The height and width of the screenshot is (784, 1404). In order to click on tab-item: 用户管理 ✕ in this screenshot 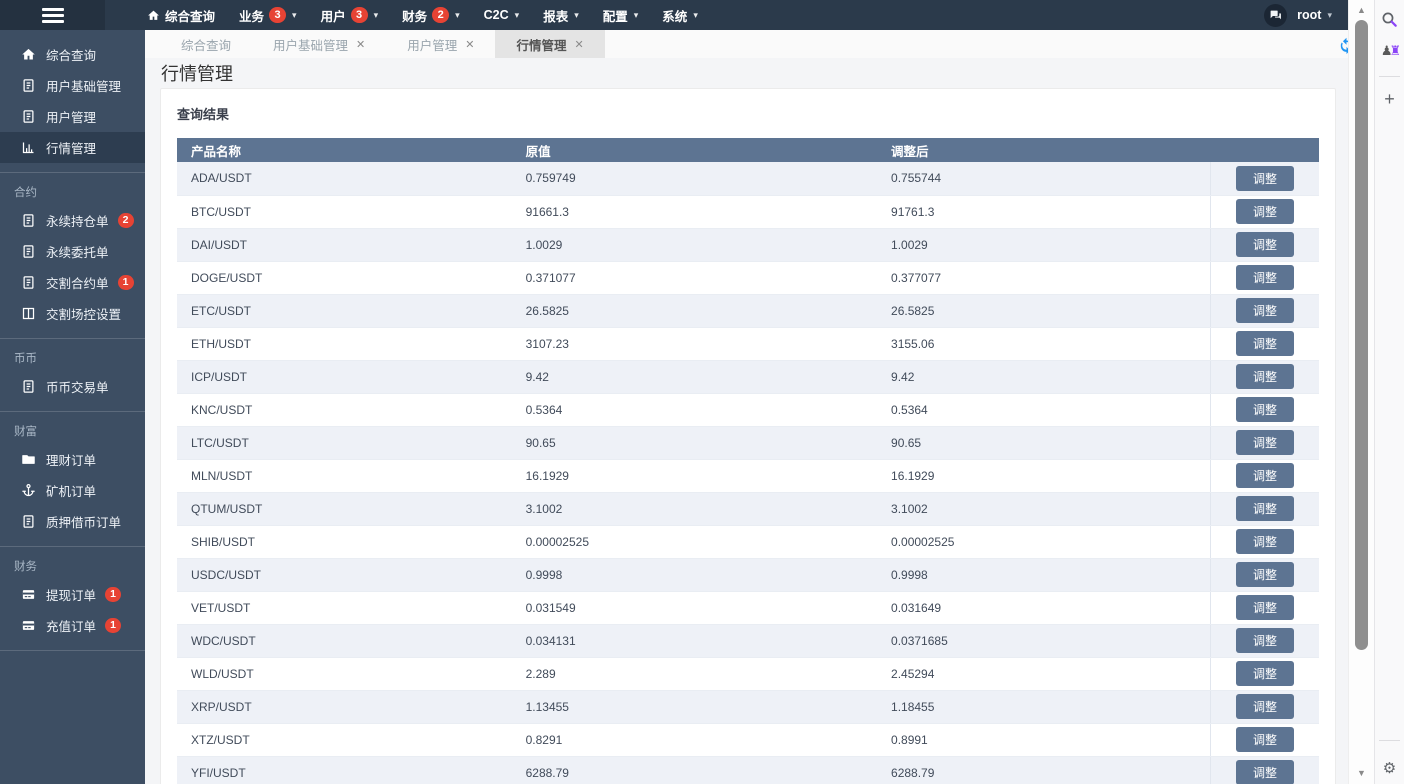, I will do `click(440, 44)`.